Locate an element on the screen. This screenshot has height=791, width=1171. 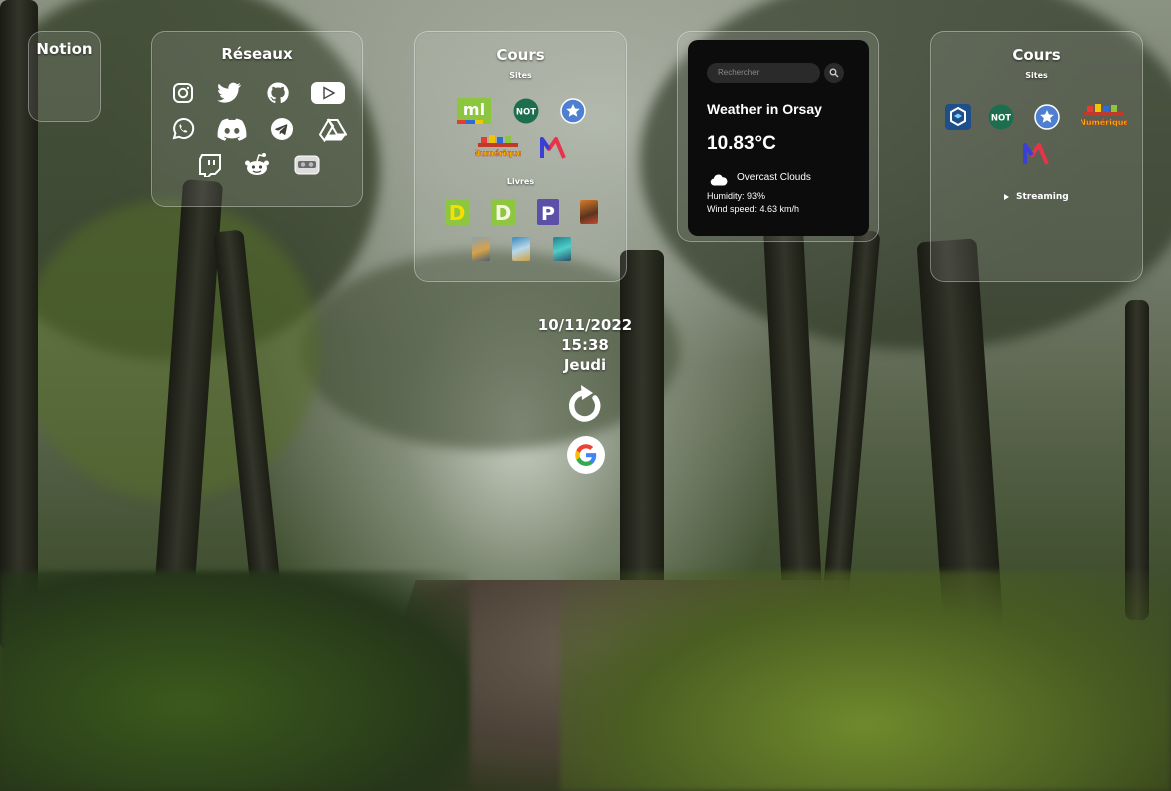
google-drive-icon is located at coordinates (333, 130).